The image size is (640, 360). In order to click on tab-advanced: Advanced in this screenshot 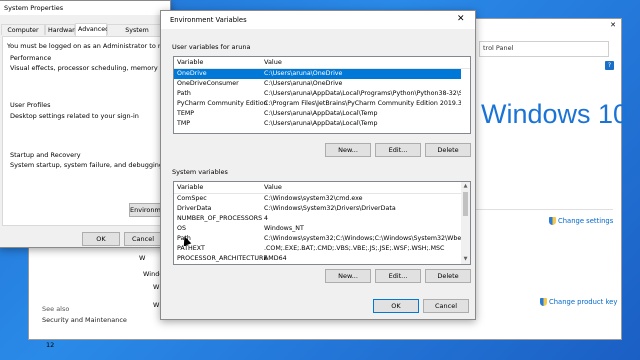, I will do `click(92, 29)`.